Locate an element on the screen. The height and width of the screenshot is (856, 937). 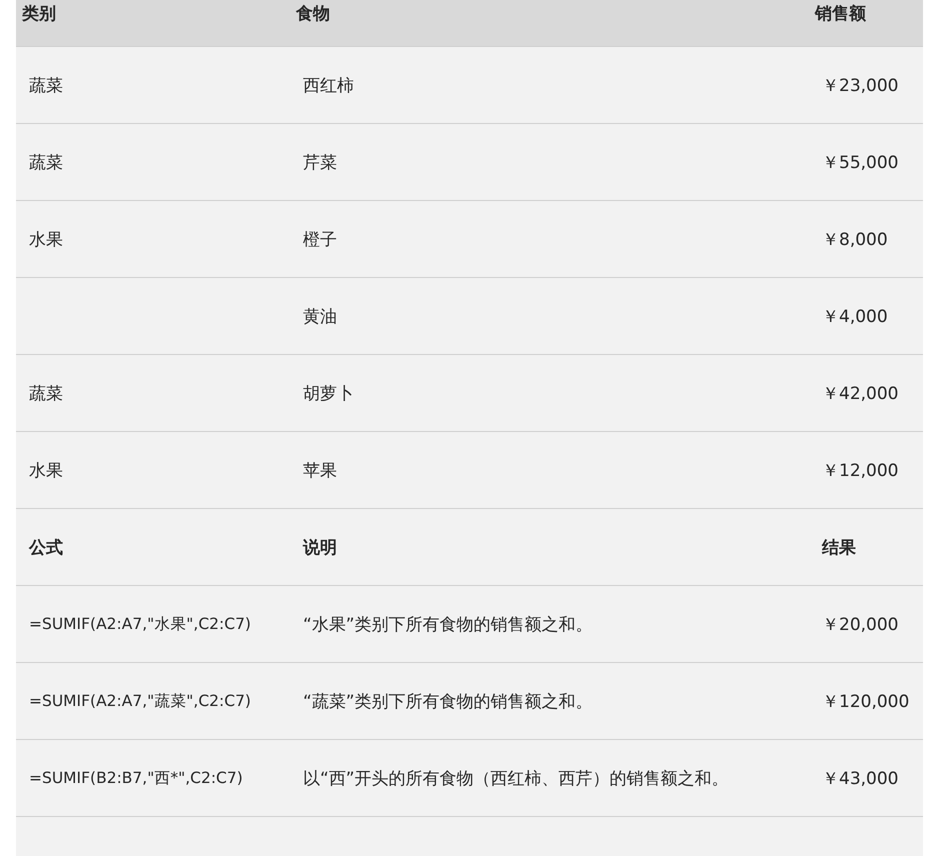
table-cell-text: ￥43,000 is located at coordinates (860, 779).